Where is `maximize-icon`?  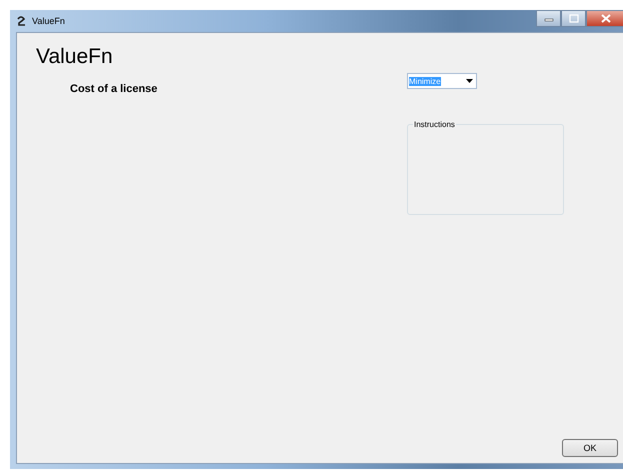
maximize-icon is located at coordinates (573, 18).